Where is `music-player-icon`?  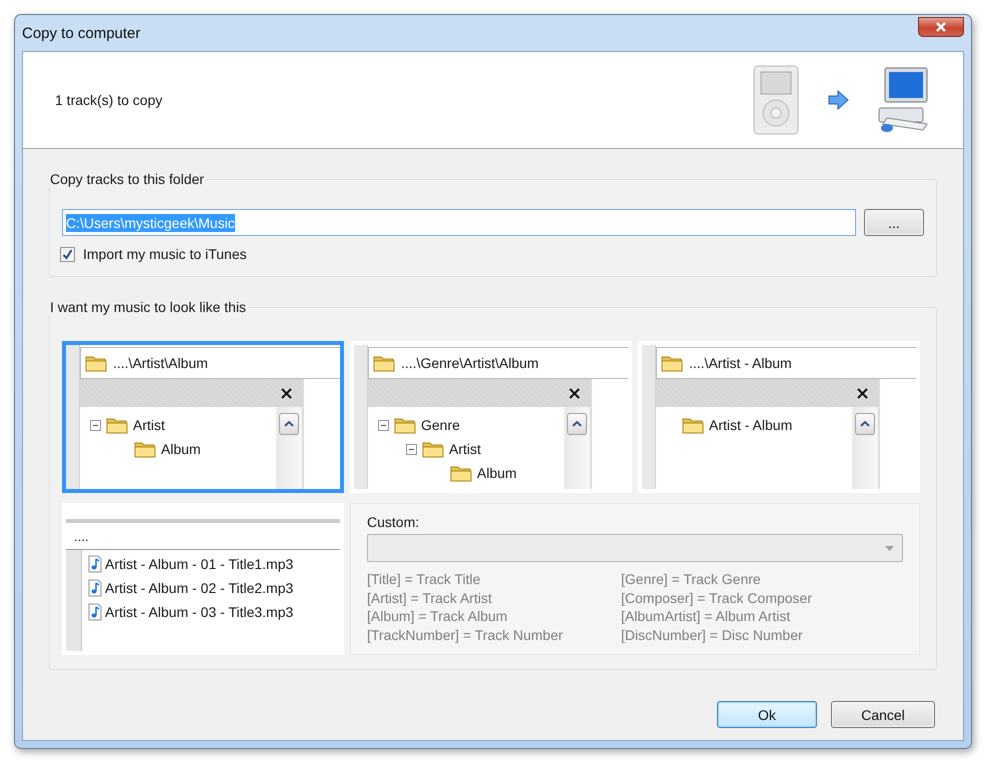 music-player-icon is located at coordinates (776, 100).